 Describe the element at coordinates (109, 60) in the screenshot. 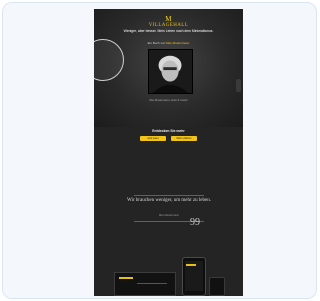

I see `circle-decoration` at that location.